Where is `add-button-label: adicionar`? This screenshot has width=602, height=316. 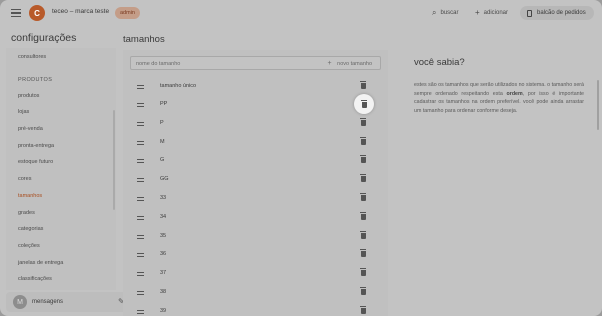 add-button-label: adicionar is located at coordinates (496, 12).